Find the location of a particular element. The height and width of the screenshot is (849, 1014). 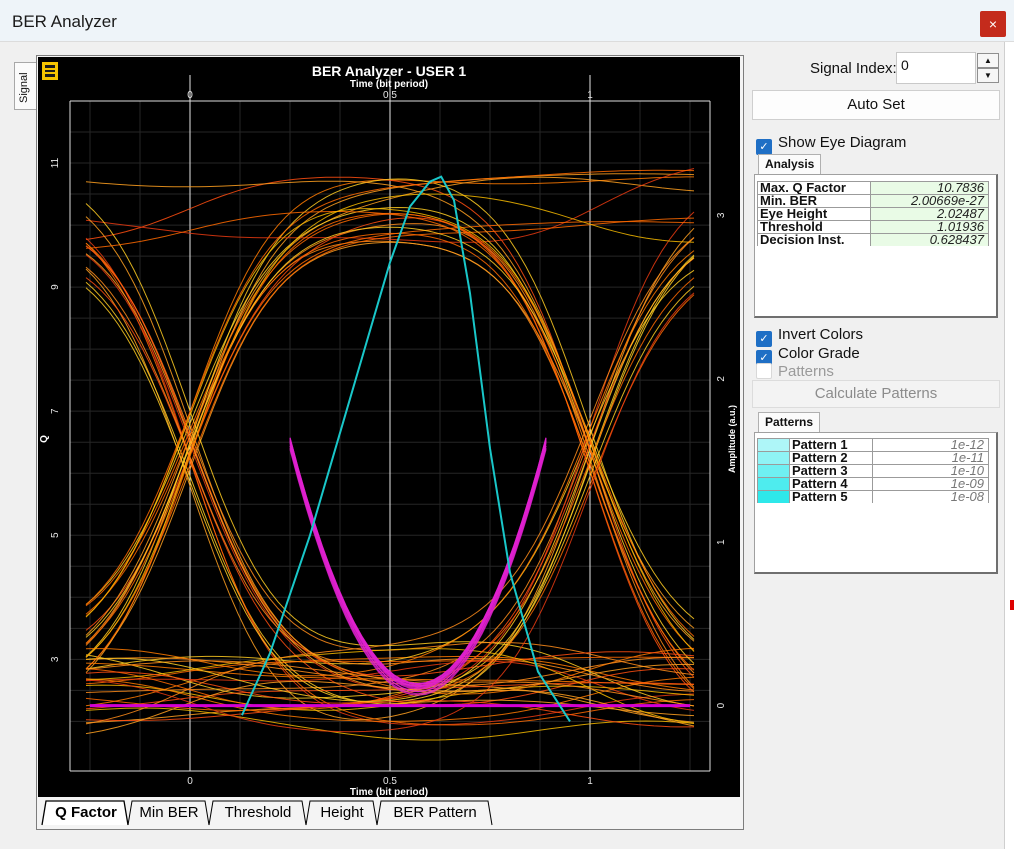

analysis-value: 10.7836 is located at coordinates (930, 187).